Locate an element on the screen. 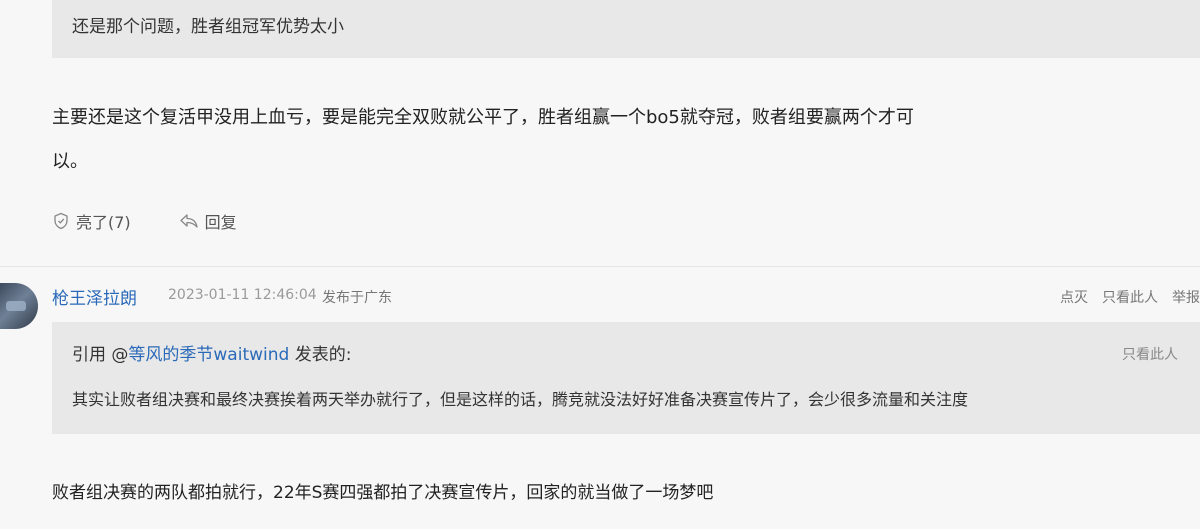 The image size is (1200, 529). reply-button: 回复 is located at coordinates (208, 221).